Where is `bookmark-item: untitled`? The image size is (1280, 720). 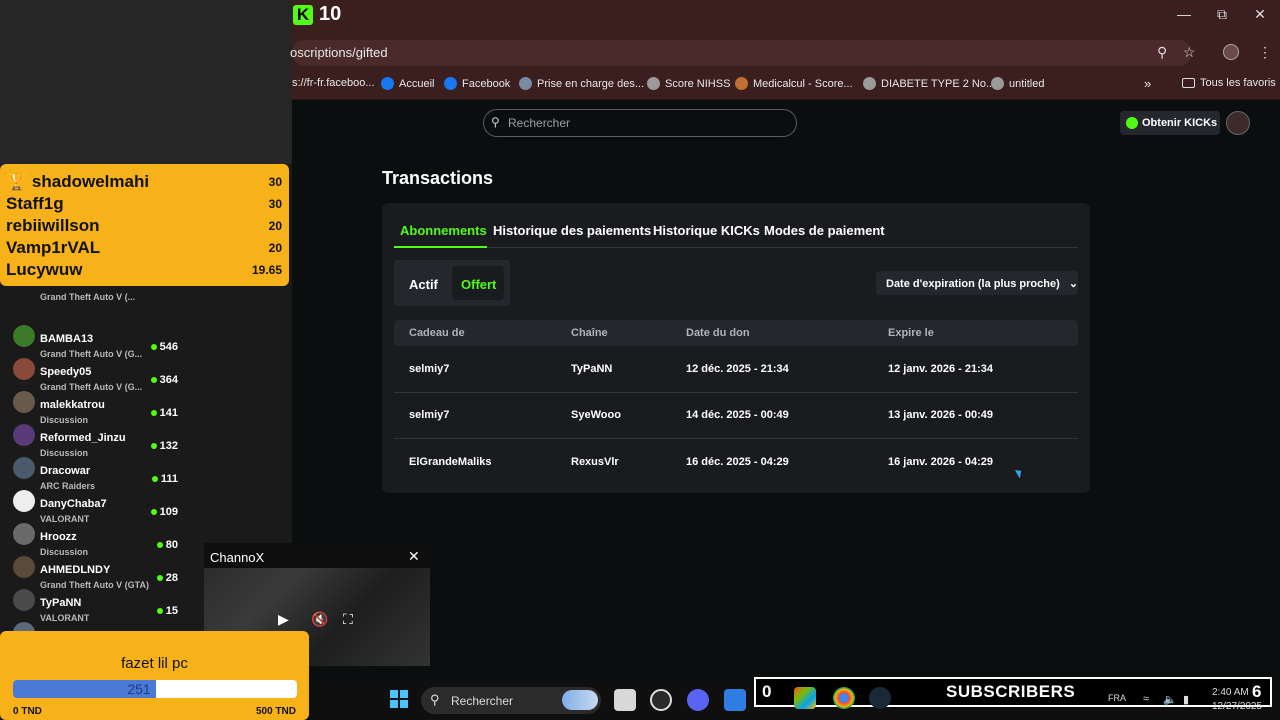
bookmark-item: untitled is located at coordinates (1017, 83).